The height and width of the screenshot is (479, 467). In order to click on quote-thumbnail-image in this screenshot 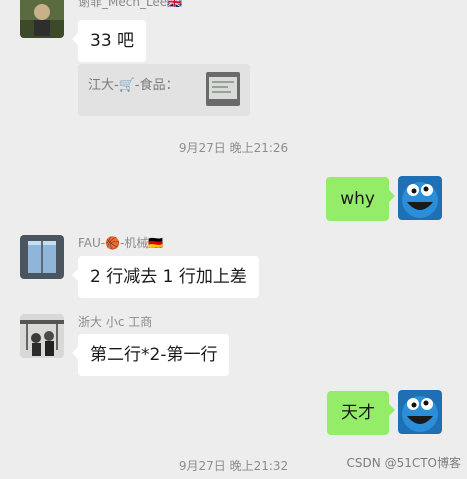, I will do `click(223, 89)`.